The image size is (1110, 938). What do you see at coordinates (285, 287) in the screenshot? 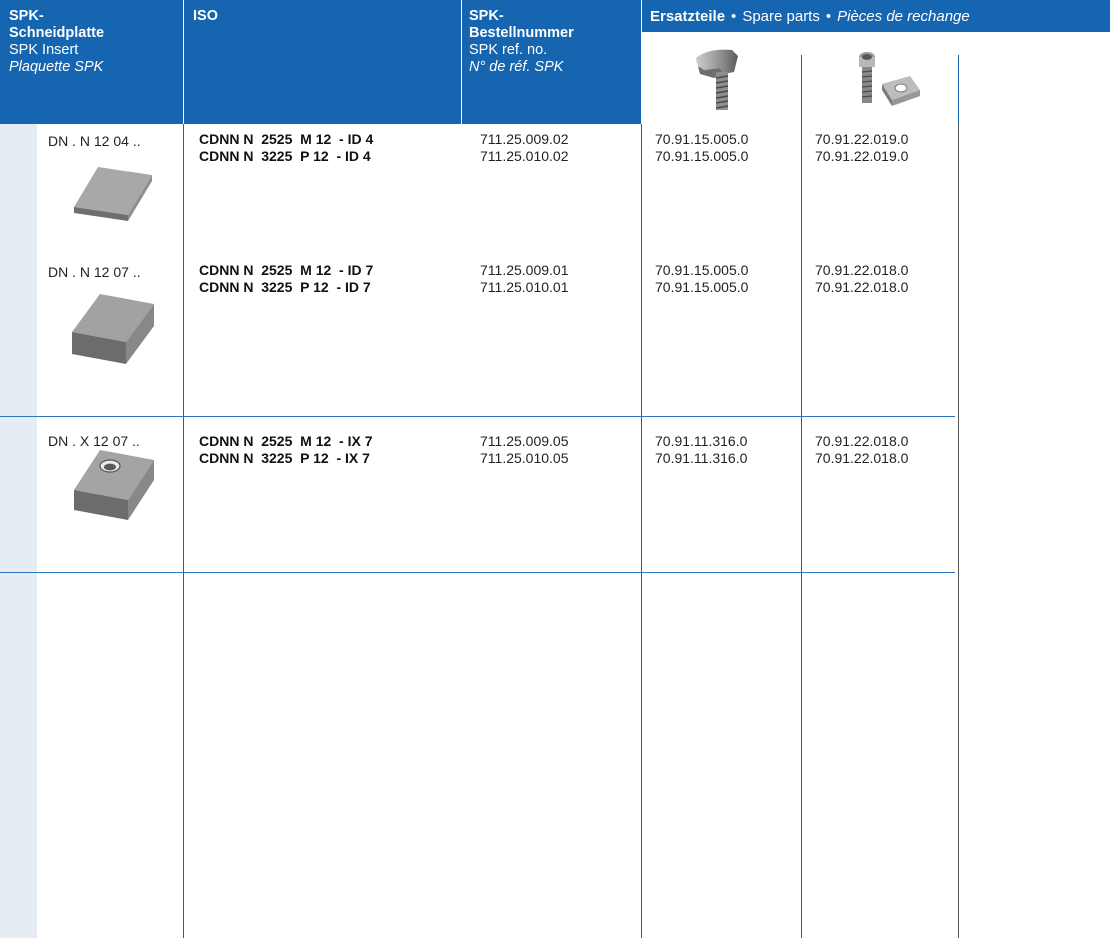
I see `iso-line: CDNN N 3225 P 12 - ID 7` at bounding box center [285, 287].